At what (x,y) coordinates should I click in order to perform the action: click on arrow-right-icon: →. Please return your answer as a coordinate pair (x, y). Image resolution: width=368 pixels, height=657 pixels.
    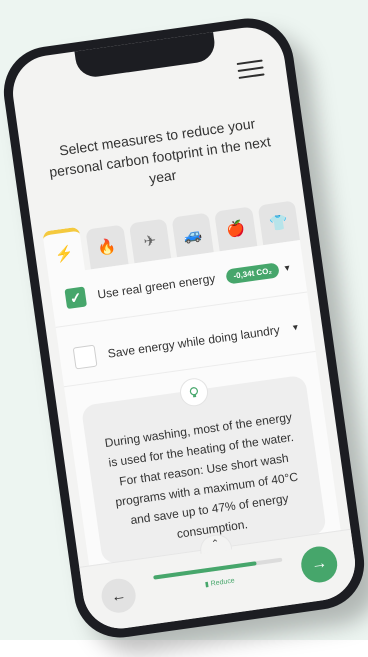
    Looking at the image, I should click on (319, 564).